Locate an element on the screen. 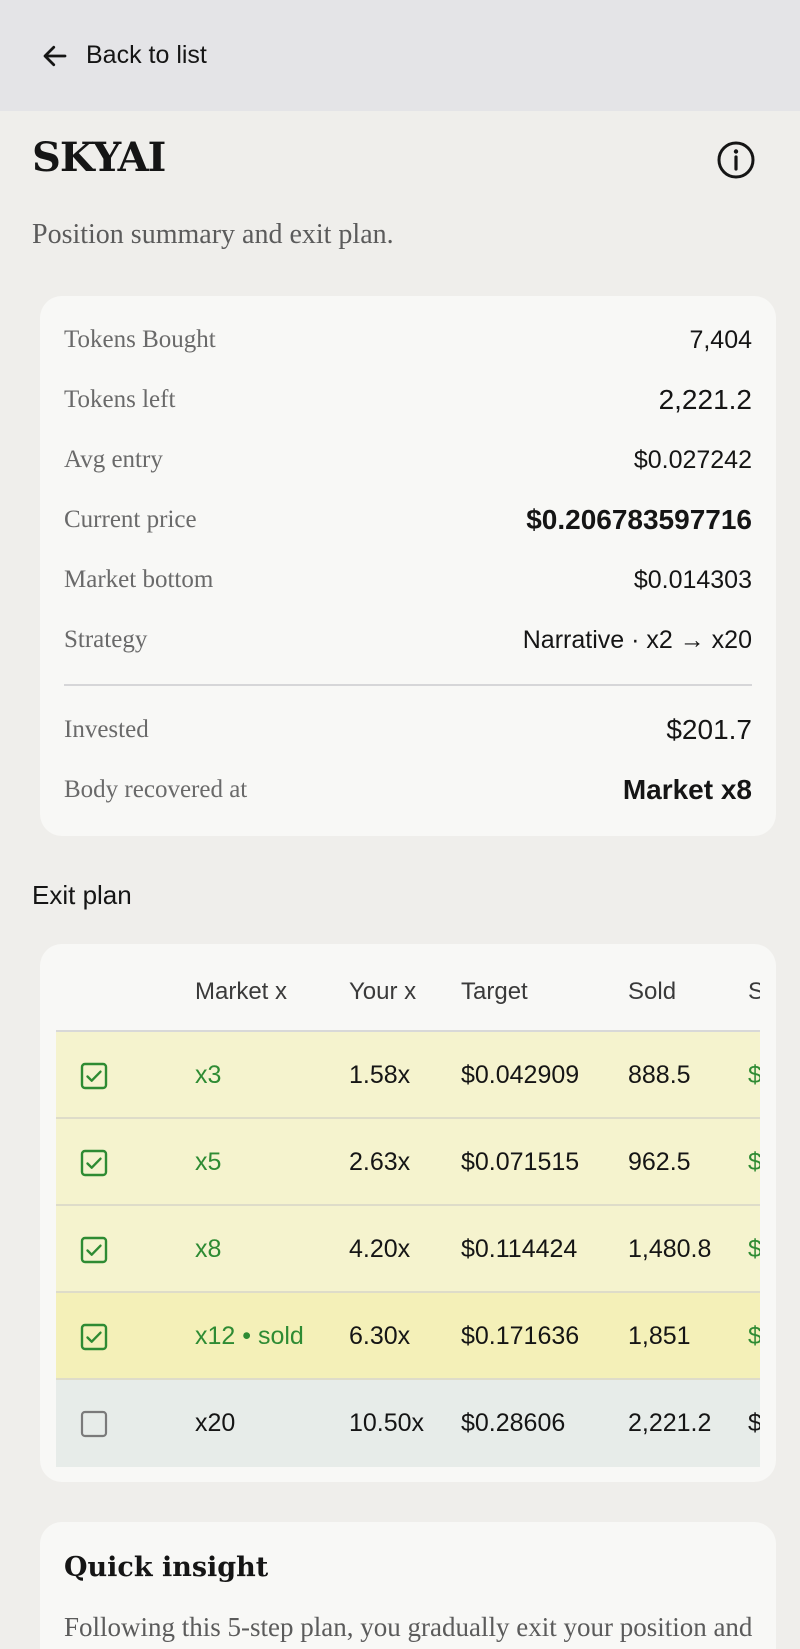  insight-title: Quick insight is located at coordinates (166, 1567).